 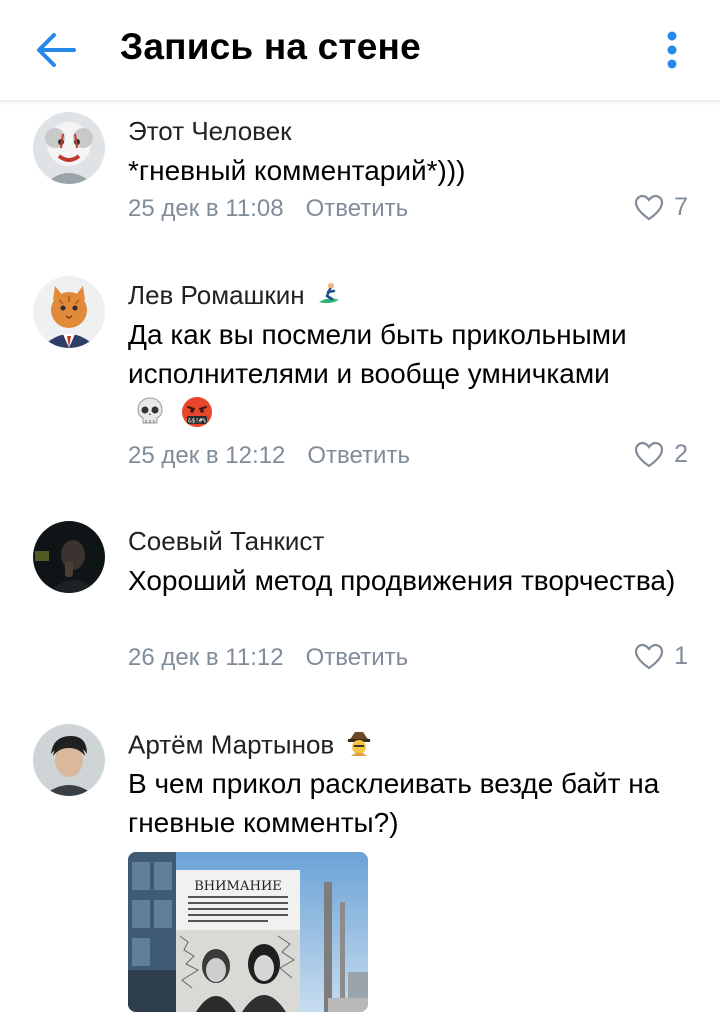 What do you see at coordinates (206, 657) in the screenshot?
I see `comment-date: 26 дек в 11:12` at bounding box center [206, 657].